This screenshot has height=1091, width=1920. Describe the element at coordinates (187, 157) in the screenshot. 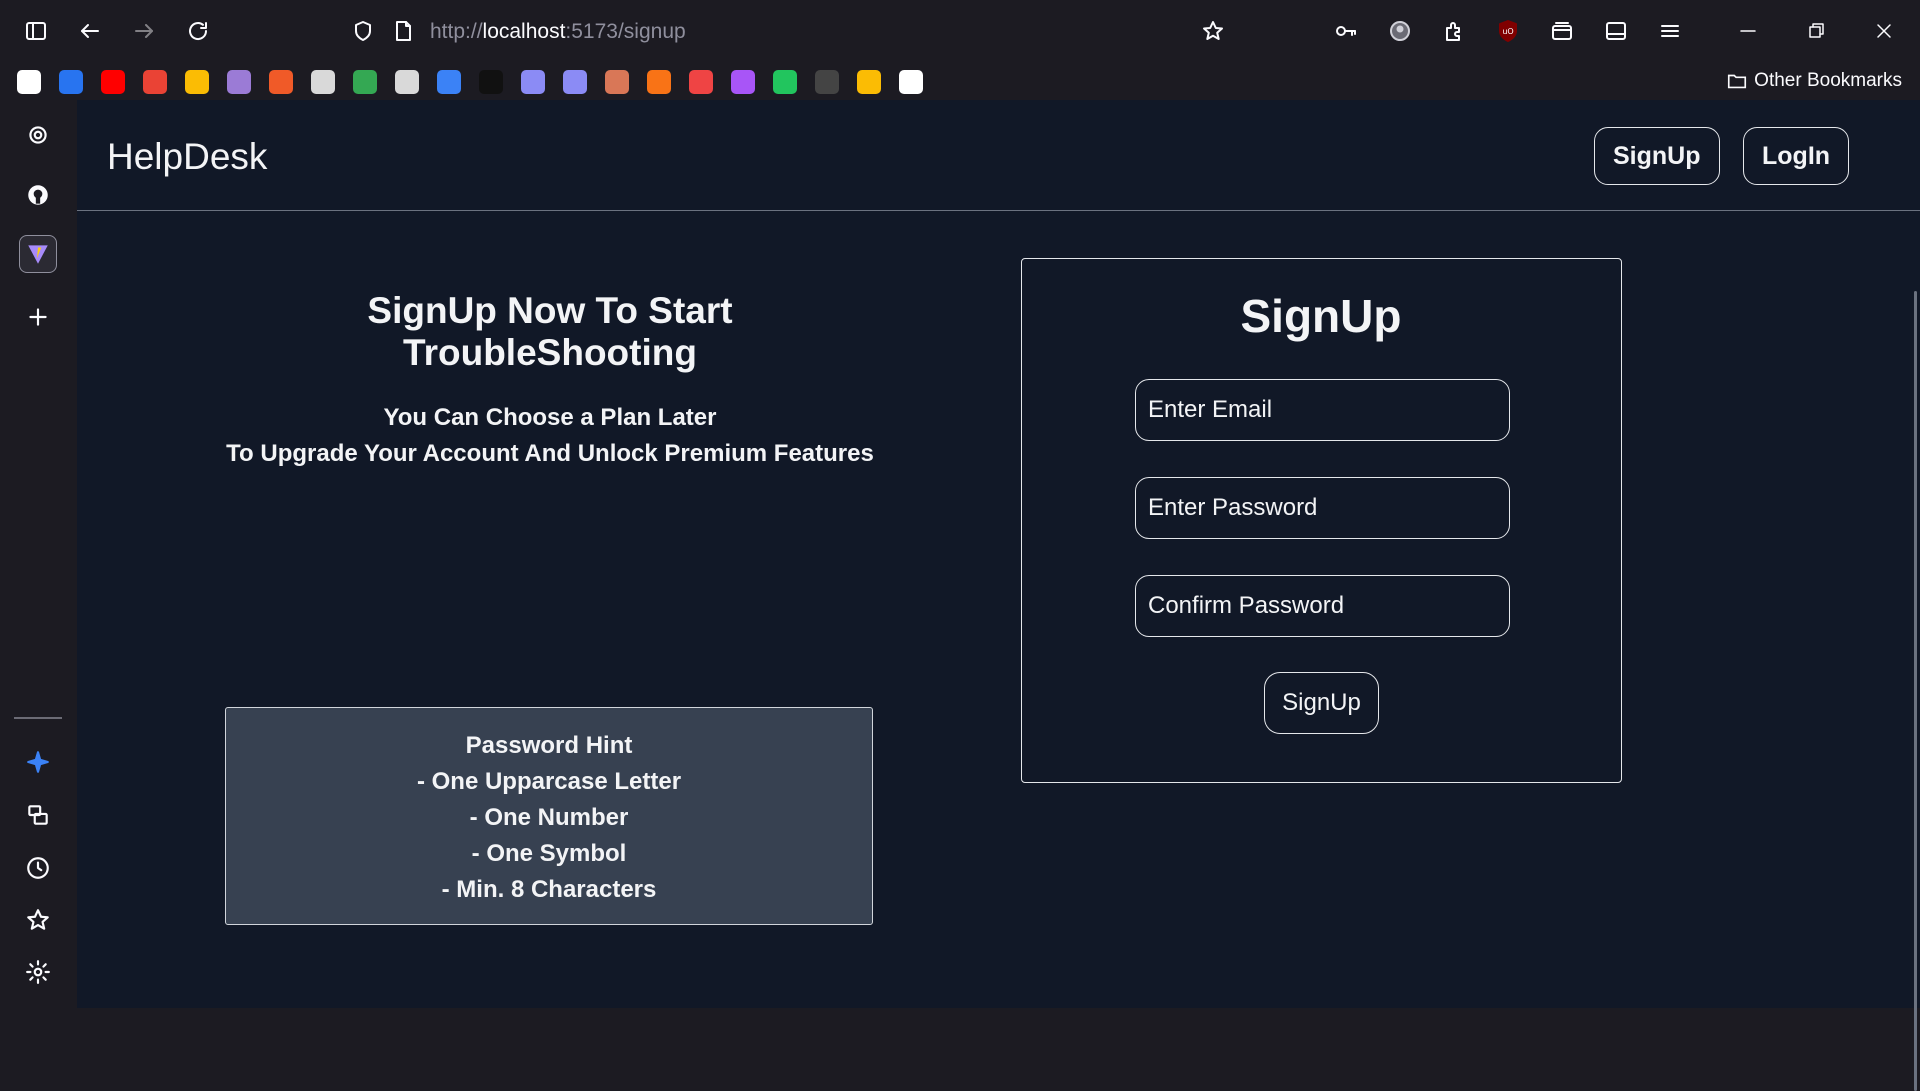

I see `brand-logo: HelpDesk` at that location.